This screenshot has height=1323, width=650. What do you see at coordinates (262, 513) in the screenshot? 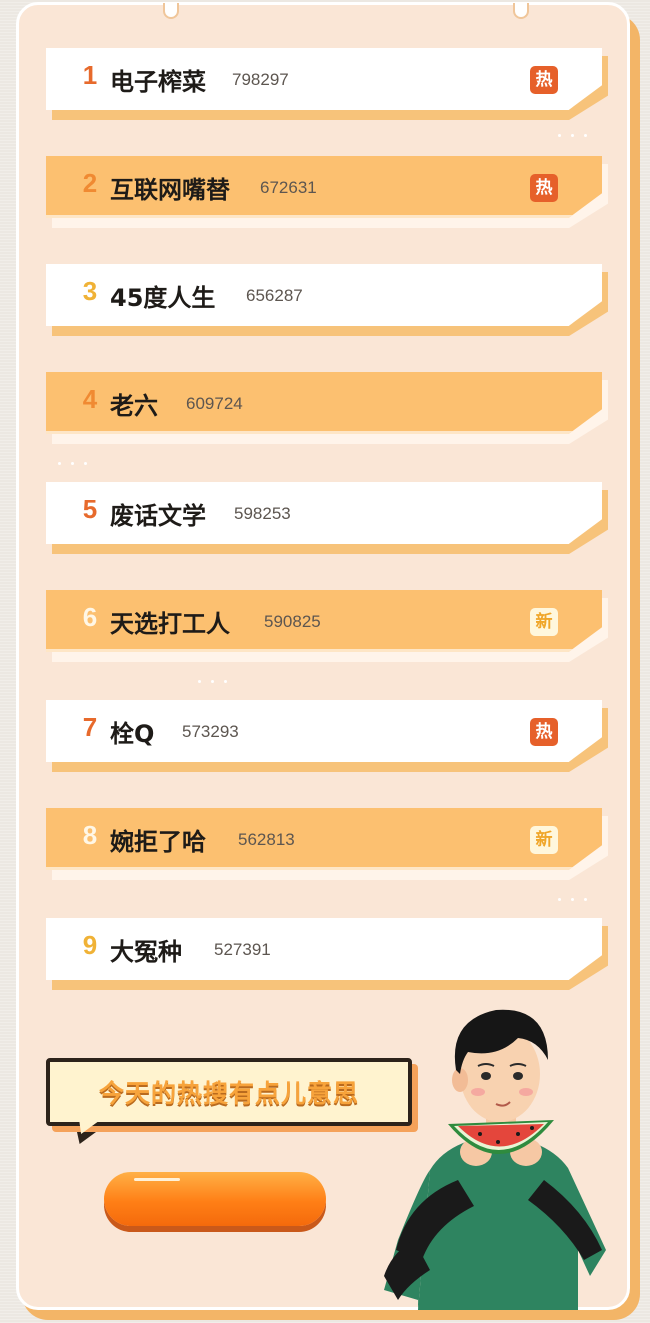
I see `heat-count: 598253` at bounding box center [262, 513].